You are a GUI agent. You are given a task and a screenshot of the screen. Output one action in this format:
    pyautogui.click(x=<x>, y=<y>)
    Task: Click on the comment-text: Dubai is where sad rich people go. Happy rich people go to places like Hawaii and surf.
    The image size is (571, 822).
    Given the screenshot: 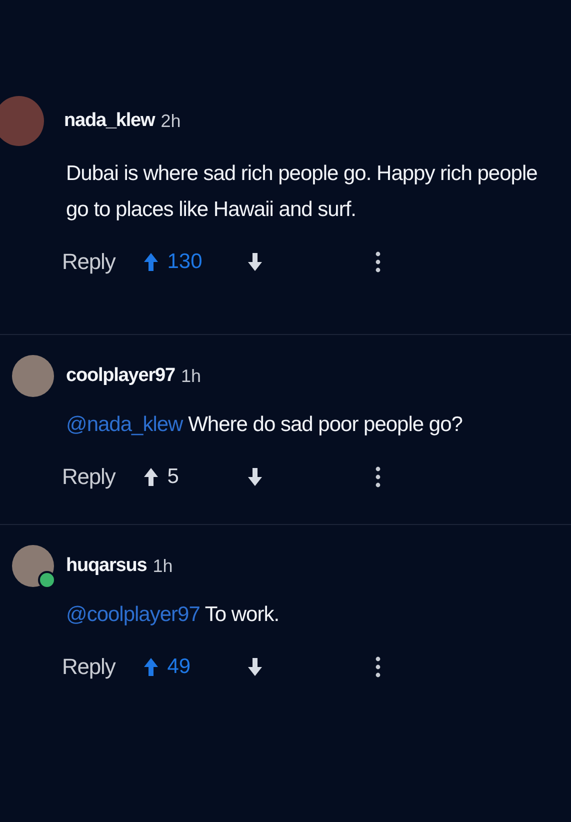 What is the action you would take?
    pyautogui.click(x=302, y=192)
    